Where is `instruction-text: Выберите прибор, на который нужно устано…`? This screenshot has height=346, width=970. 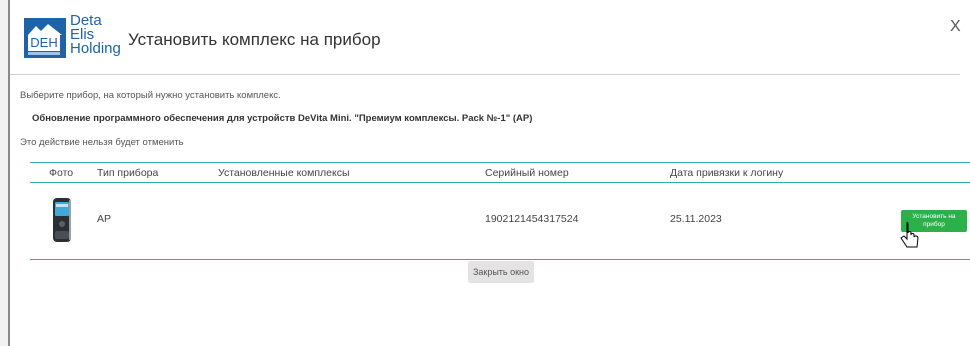 instruction-text: Выберите прибор, на который нужно устано… is located at coordinates (150, 95).